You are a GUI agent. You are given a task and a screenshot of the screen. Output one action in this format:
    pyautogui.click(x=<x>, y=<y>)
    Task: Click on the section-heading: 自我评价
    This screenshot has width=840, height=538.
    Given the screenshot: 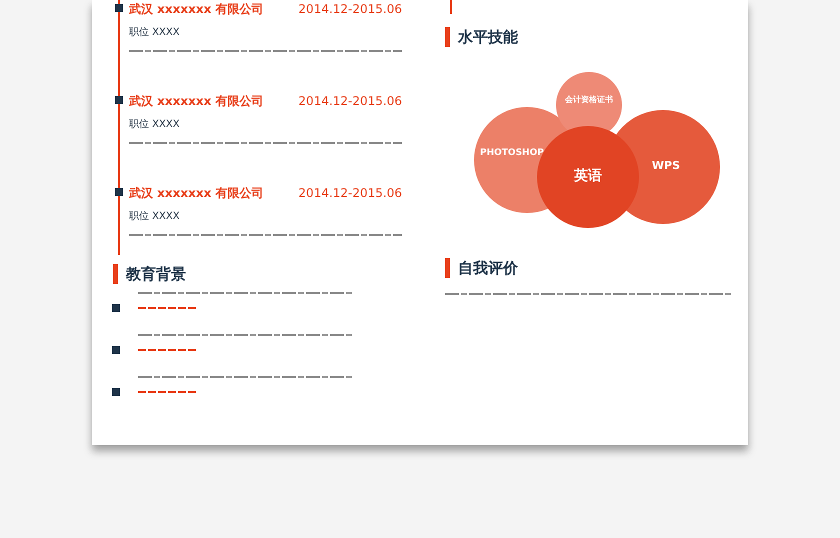 What is the action you would take?
    pyautogui.click(x=488, y=268)
    